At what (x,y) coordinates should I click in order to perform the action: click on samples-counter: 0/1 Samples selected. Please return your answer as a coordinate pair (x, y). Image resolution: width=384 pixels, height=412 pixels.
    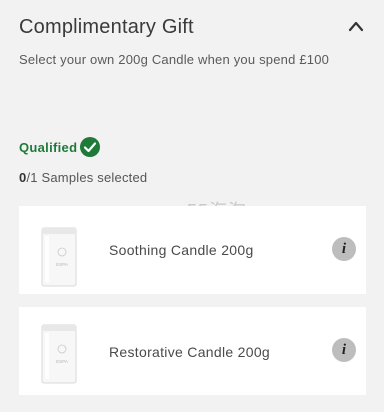
    Looking at the image, I should click on (83, 177).